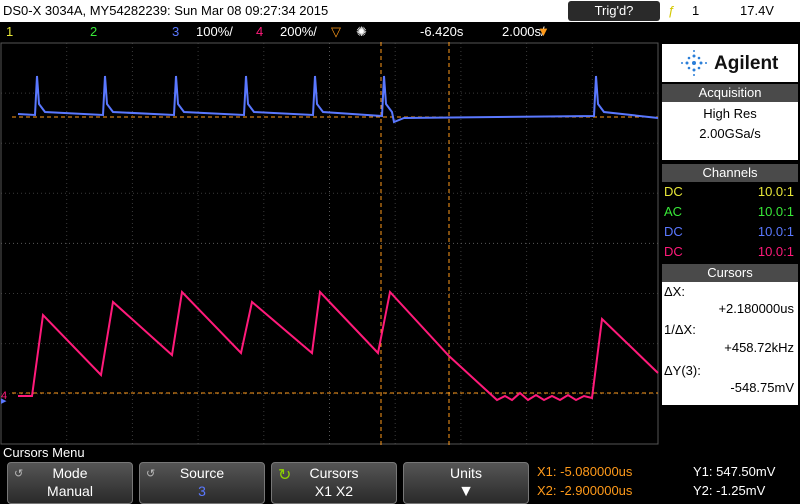  I want to click on ch4-scale: 200%/, so click(298, 31).